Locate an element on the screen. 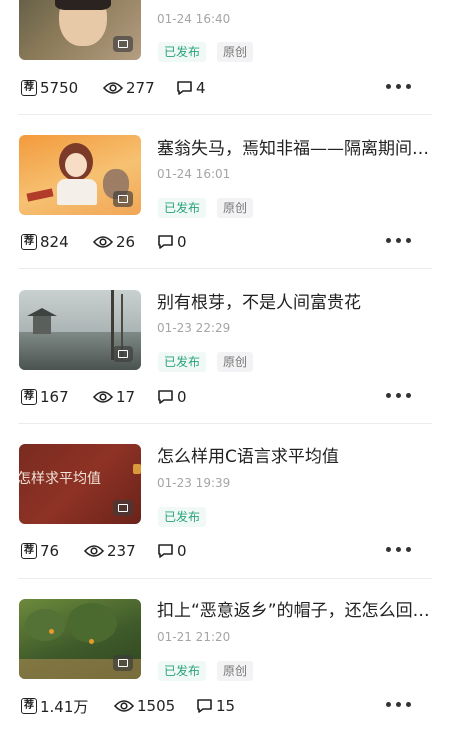 This screenshot has height=736, width=450. recommend-stat: 荐 76 is located at coordinates (40, 551).